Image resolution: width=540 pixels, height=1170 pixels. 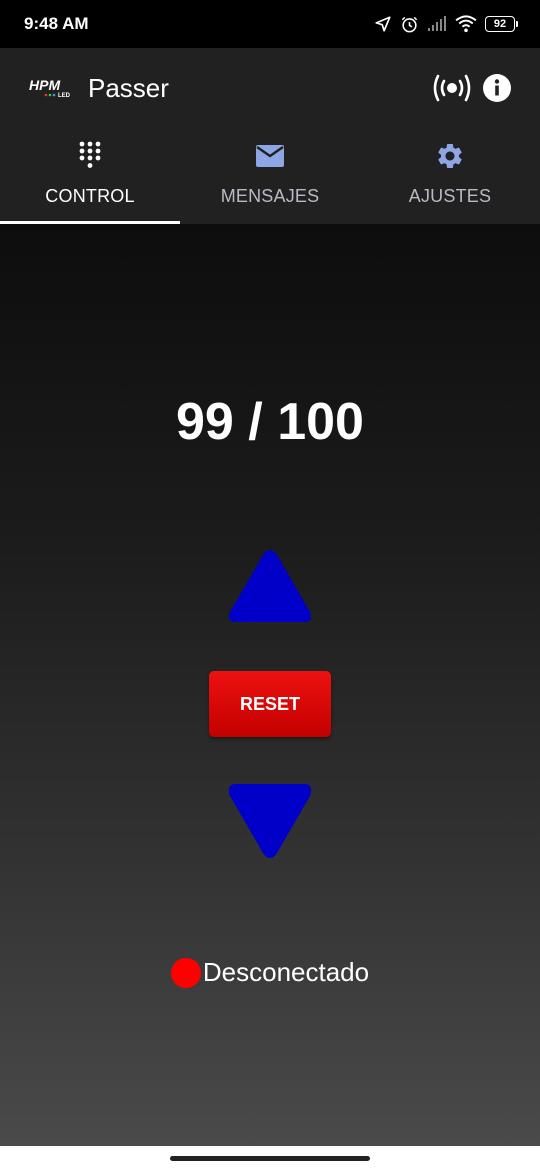 I want to click on tab-bar: CONTROL MENSAJES AJUSTES, so click(x=270, y=176).